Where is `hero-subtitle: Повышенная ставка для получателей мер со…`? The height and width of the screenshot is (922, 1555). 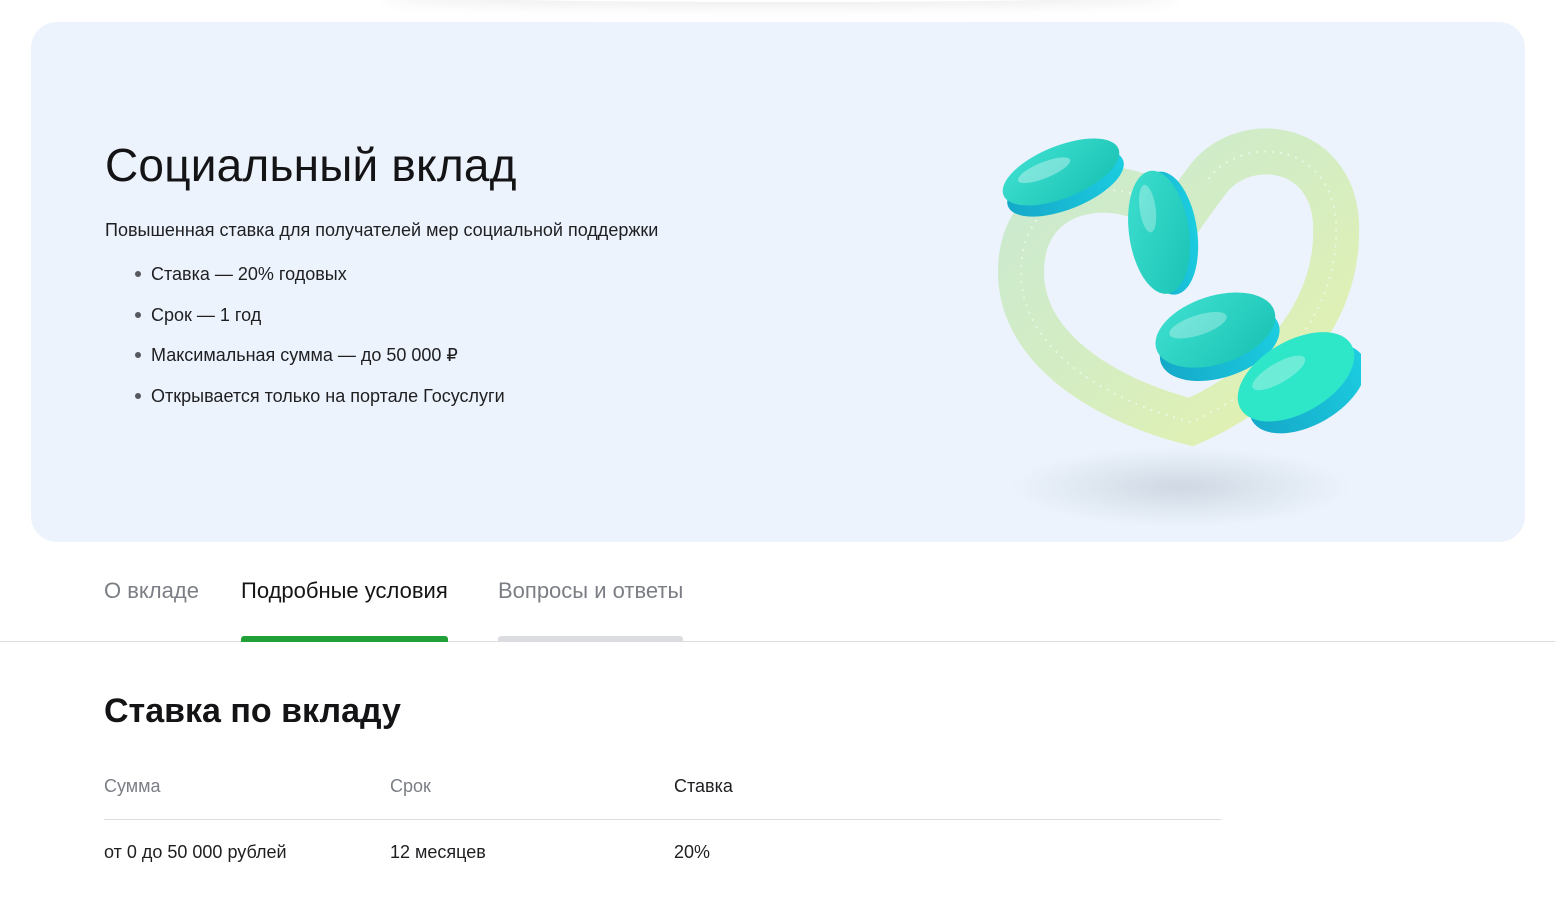 hero-subtitle: Повышенная ставка для получателей мер со… is located at coordinates (382, 230).